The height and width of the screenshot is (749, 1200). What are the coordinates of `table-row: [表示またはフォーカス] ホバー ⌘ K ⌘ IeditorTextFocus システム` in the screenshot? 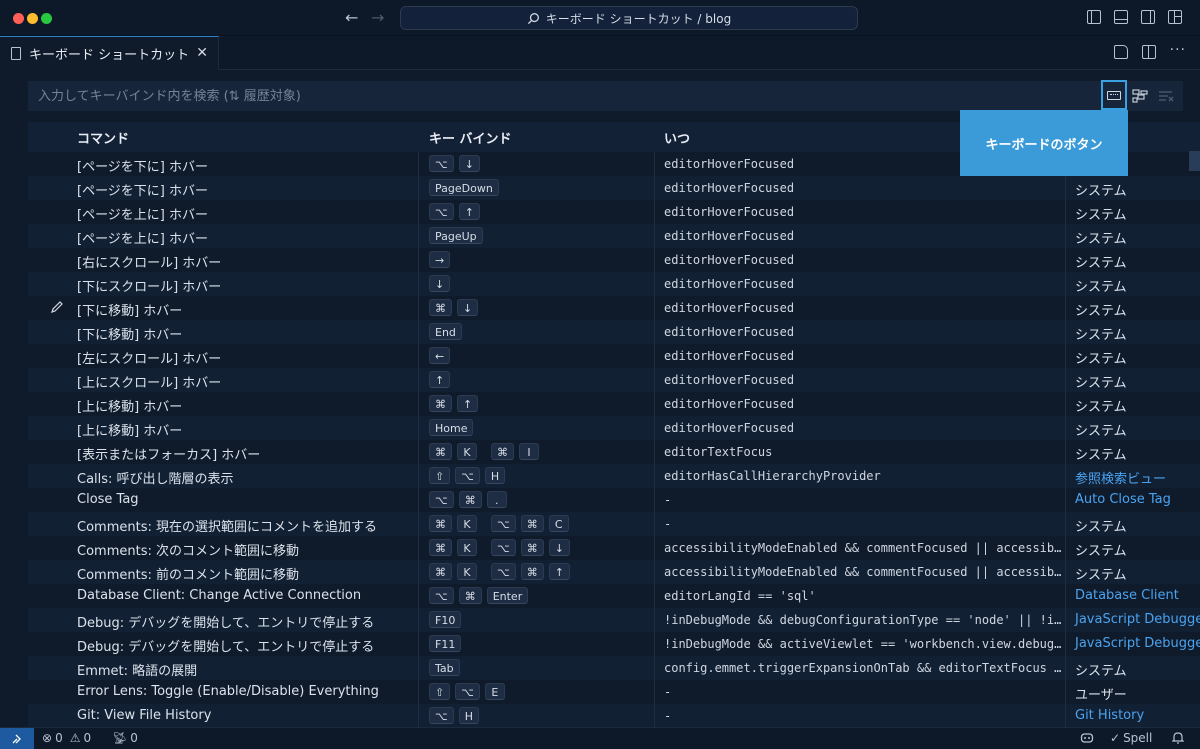 It's located at (614, 452).